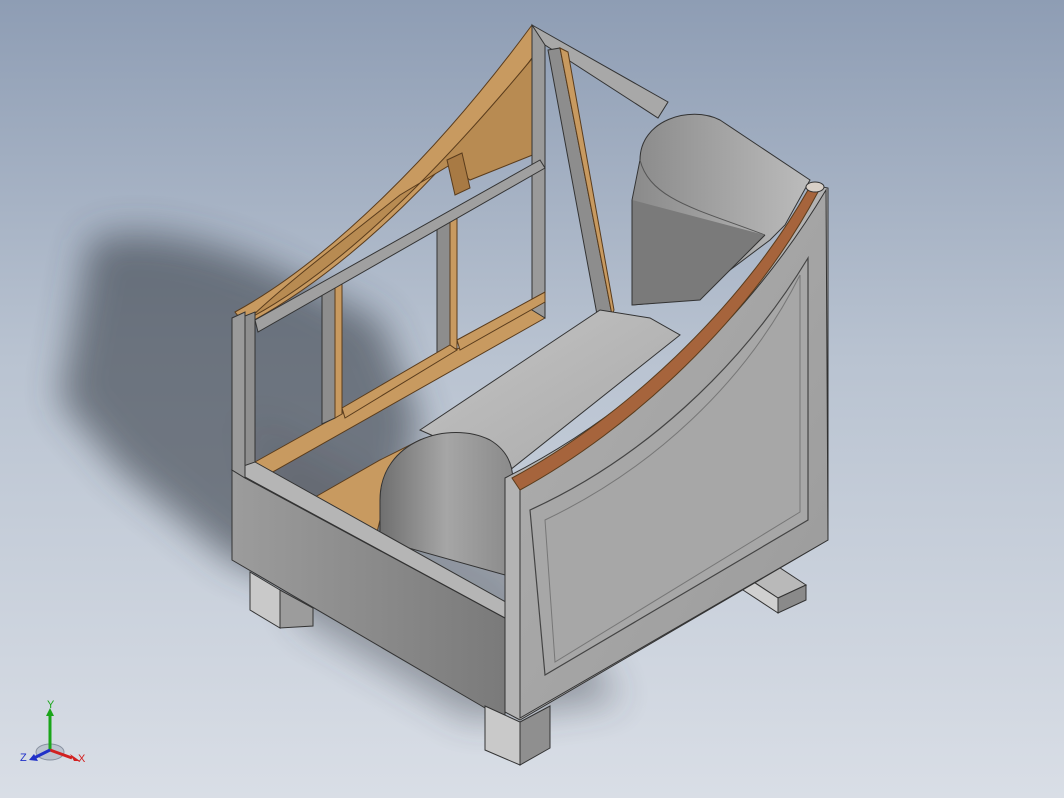 Image resolution: width=1064 pixels, height=798 pixels. What do you see at coordinates (53, 732) in the screenshot?
I see `axis-triad: Y X Z` at bounding box center [53, 732].